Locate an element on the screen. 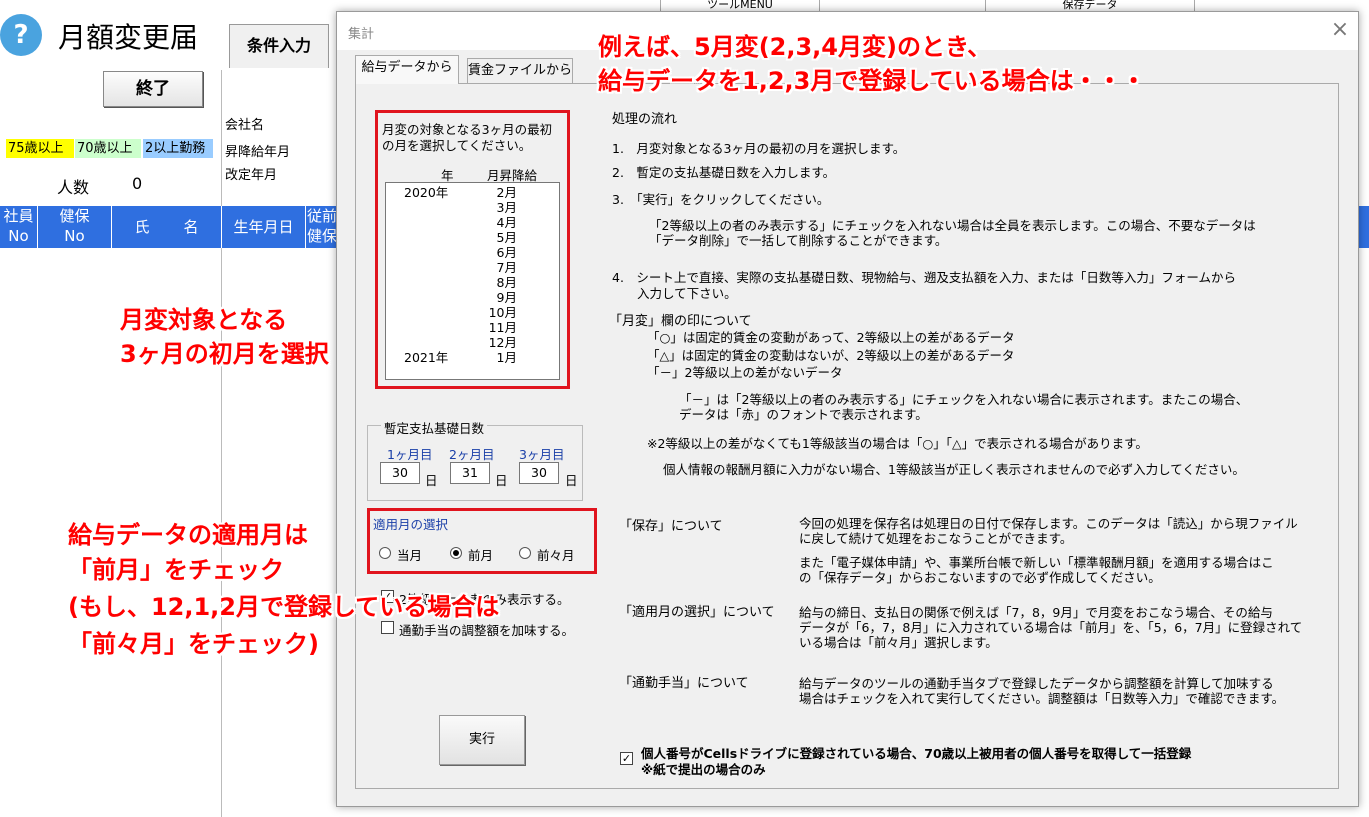 The image size is (1369, 817). apply-month-title: 適用月の選択 is located at coordinates (411, 524).